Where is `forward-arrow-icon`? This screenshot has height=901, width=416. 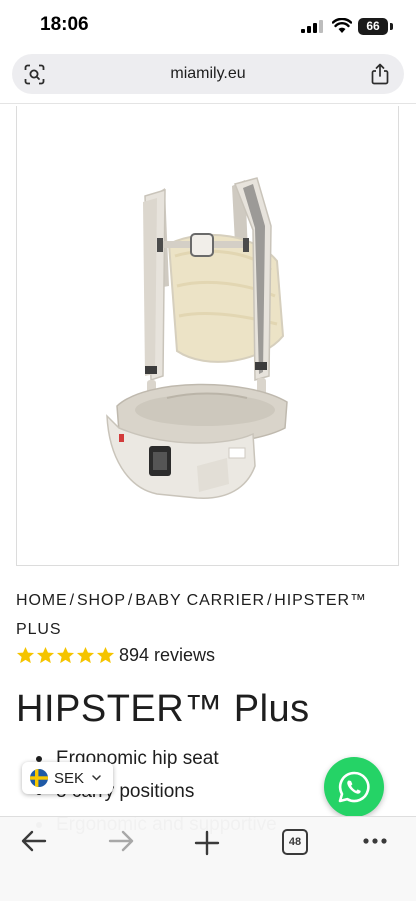 forward-arrow-icon is located at coordinates (121, 841).